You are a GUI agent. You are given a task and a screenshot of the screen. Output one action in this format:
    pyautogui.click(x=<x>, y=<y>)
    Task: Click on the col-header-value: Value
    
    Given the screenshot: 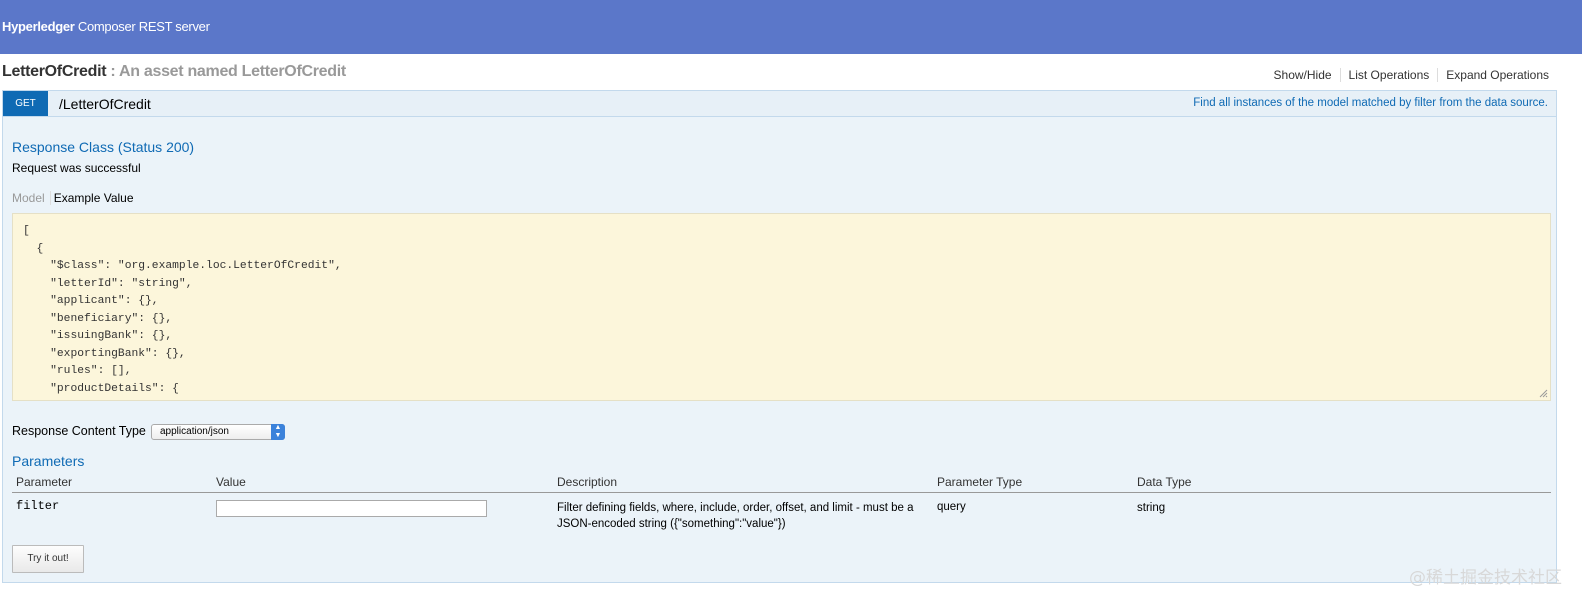 What is the action you would take?
    pyautogui.click(x=231, y=482)
    